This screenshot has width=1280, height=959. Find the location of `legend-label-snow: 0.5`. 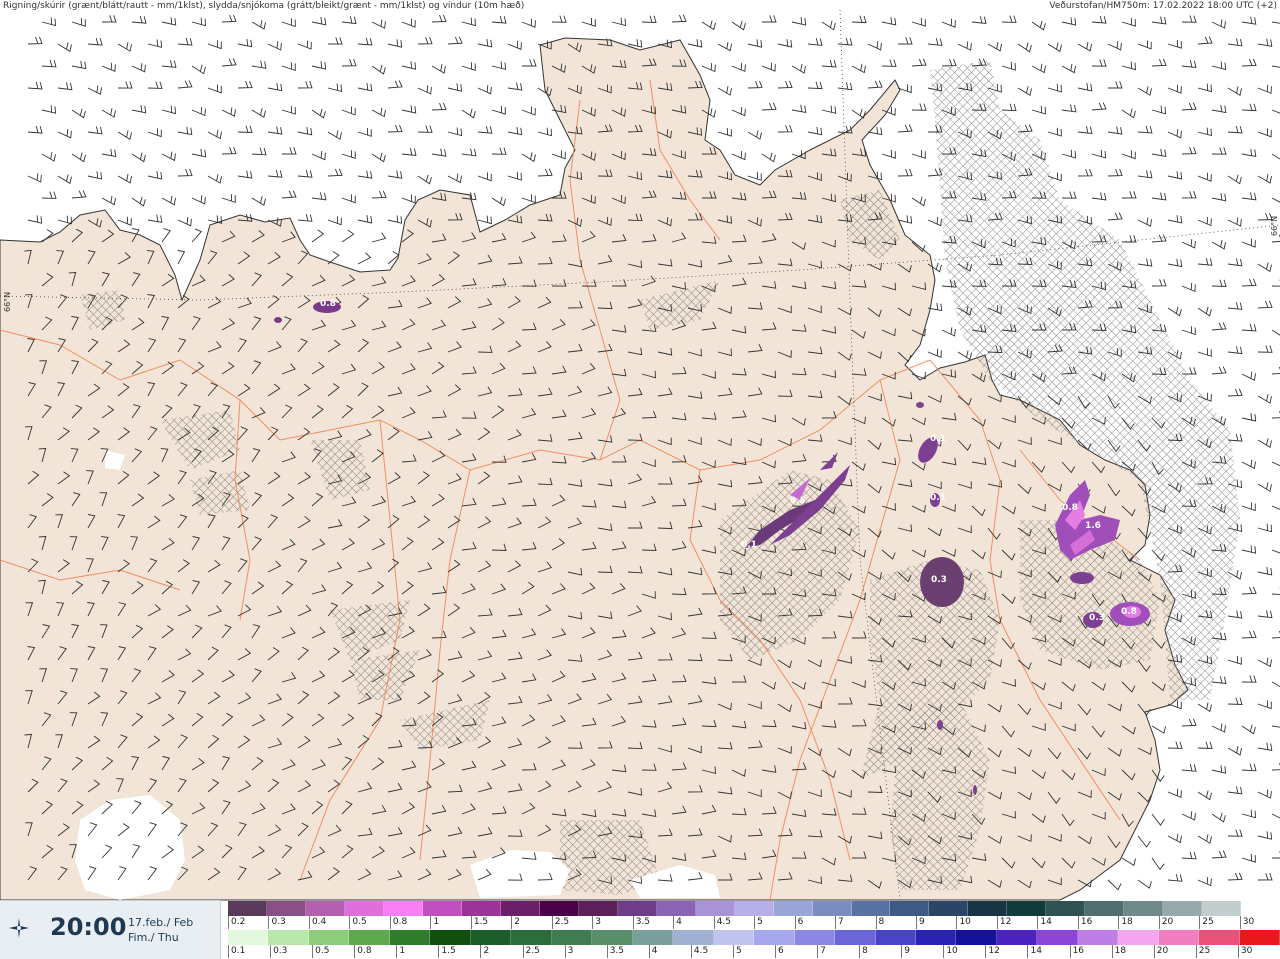

legend-label-snow: 0.5 is located at coordinates (369, 922).